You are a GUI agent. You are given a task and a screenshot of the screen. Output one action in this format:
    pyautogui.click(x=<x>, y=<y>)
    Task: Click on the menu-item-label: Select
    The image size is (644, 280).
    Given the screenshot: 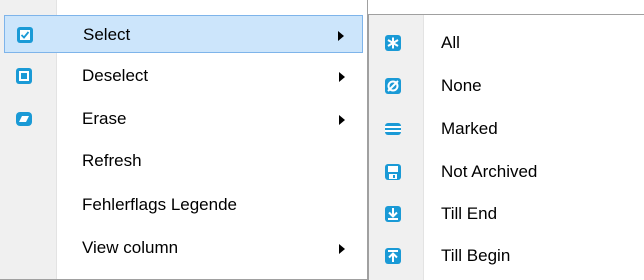 What is the action you would take?
    pyautogui.click(x=107, y=34)
    